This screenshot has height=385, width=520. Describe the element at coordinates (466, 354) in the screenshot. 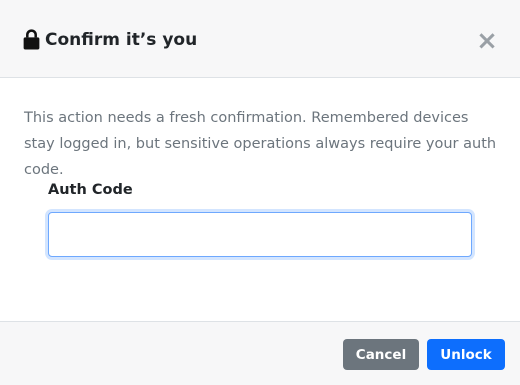

I see `unlock-button: Unlock` at that location.